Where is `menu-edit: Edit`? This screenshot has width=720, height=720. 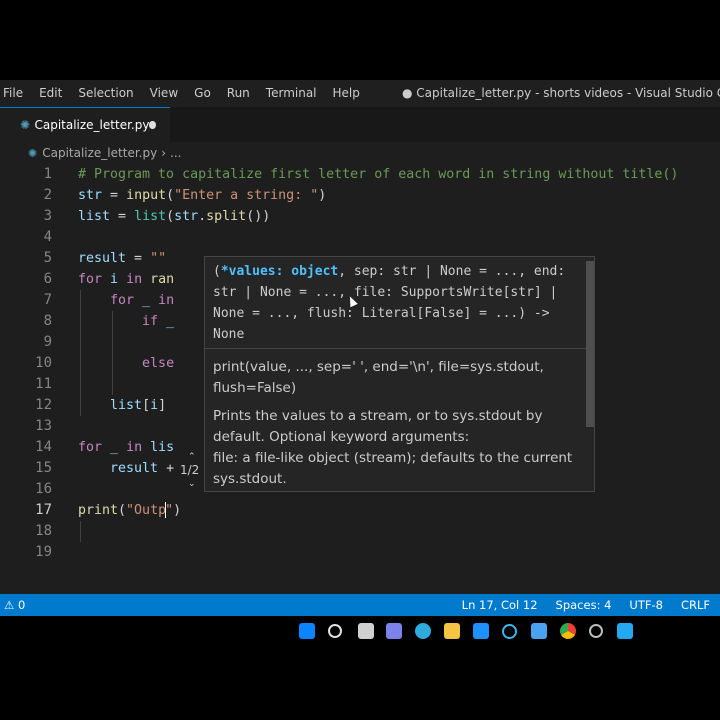 menu-edit: Edit is located at coordinates (50, 93).